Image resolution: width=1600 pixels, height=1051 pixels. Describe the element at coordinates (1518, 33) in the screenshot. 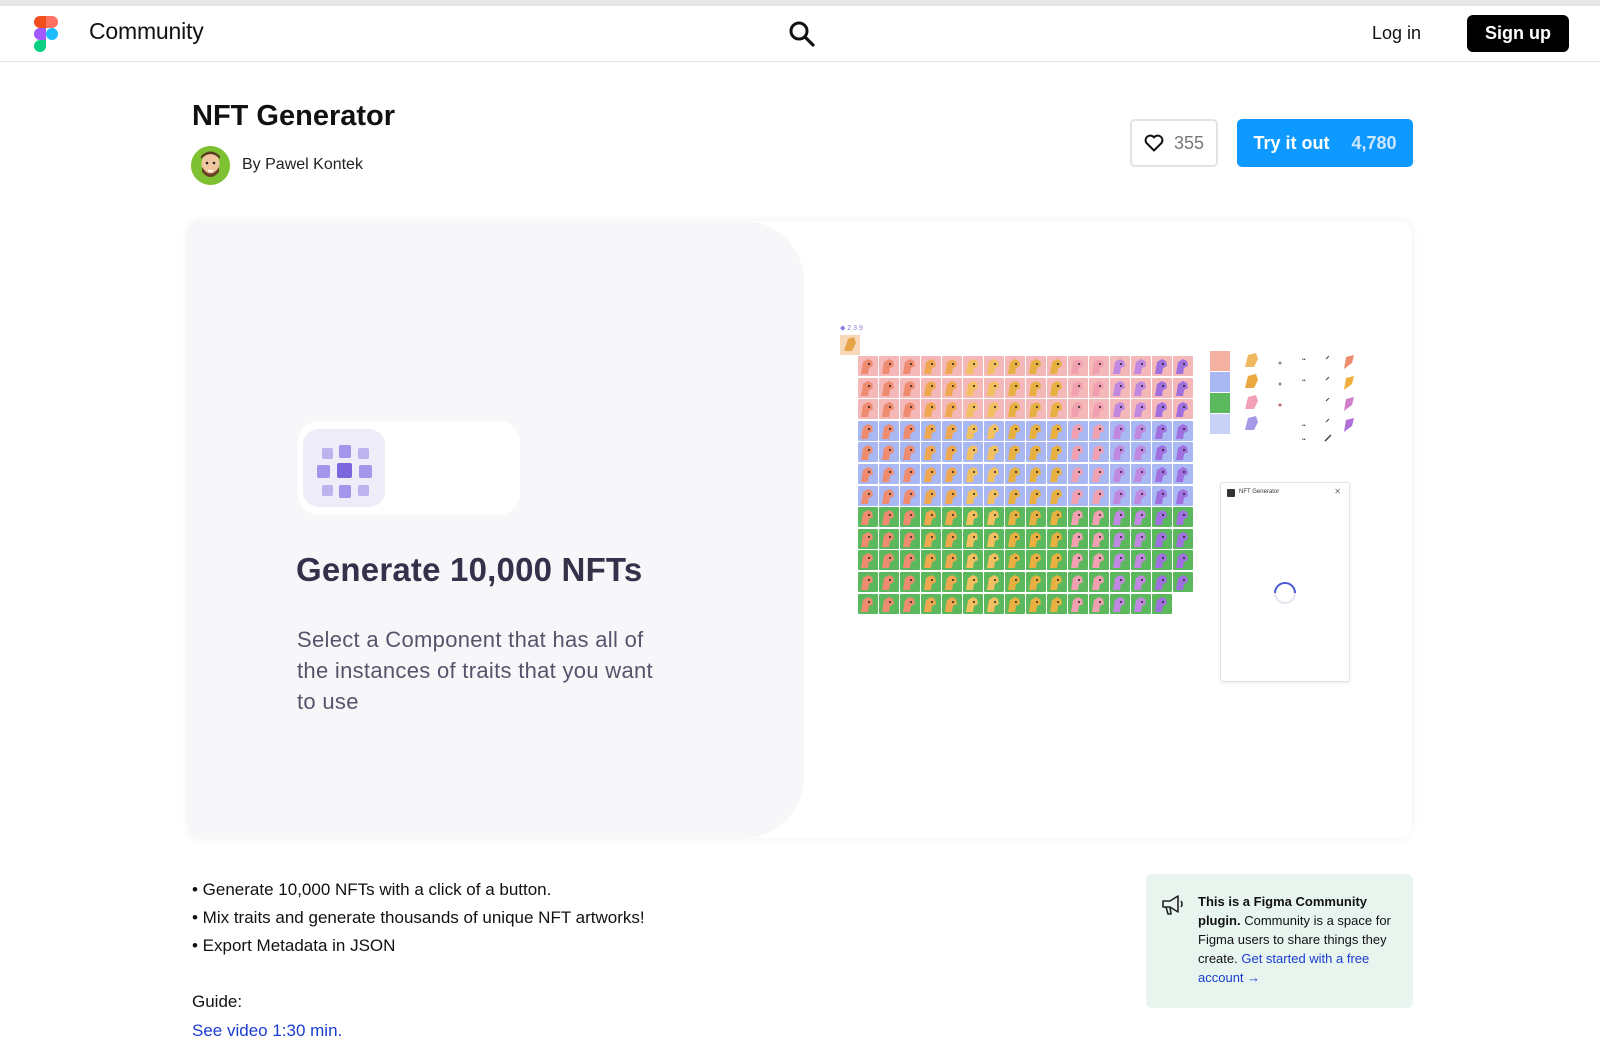

I see `signup-button: Sign up` at that location.